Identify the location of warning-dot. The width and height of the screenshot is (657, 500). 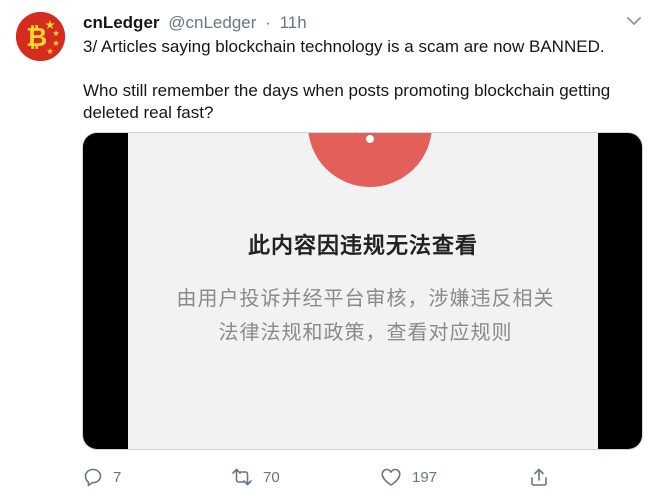
(370, 139).